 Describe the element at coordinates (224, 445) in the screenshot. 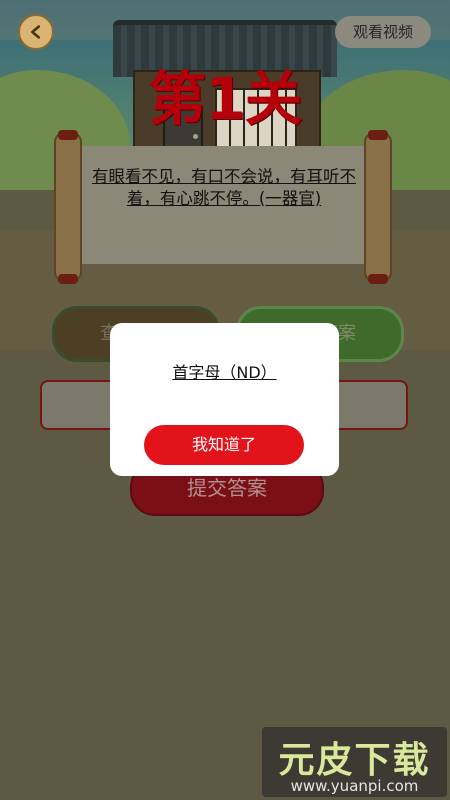

I see `got-it-button: 我知道了` at that location.